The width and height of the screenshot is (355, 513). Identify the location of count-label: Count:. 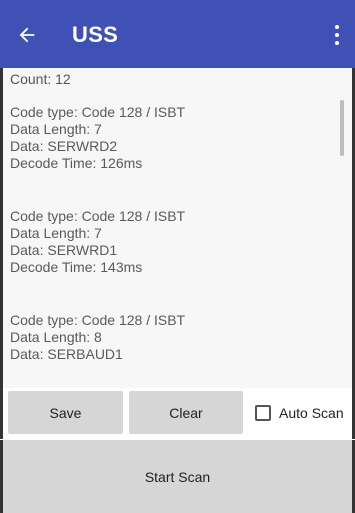
(31, 79).